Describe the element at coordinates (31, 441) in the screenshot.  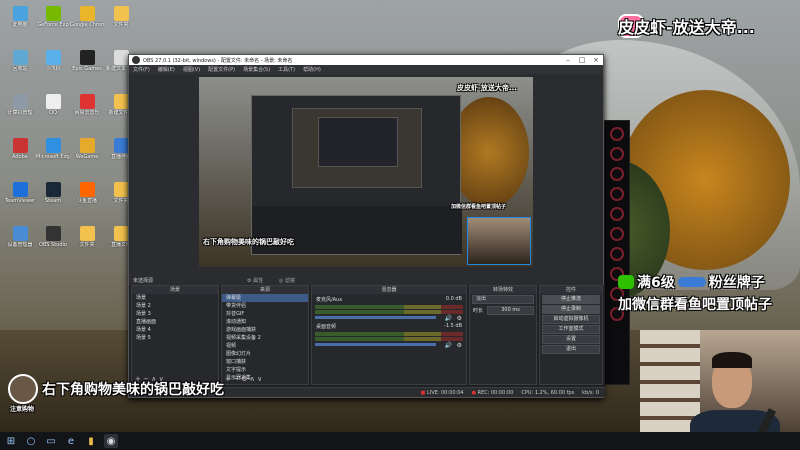
I see `search-icon: ○` at that location.